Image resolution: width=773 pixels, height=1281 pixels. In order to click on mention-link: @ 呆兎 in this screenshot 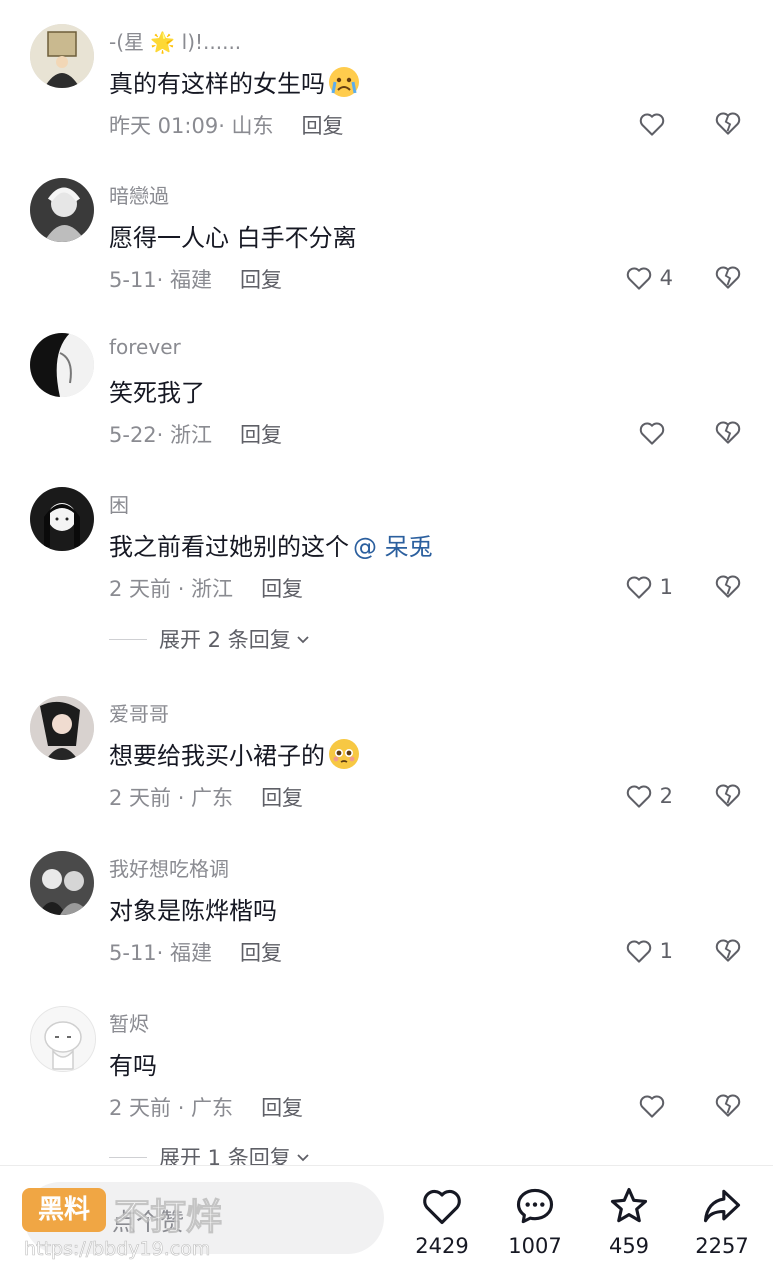, I will do `click(393, 544)`.